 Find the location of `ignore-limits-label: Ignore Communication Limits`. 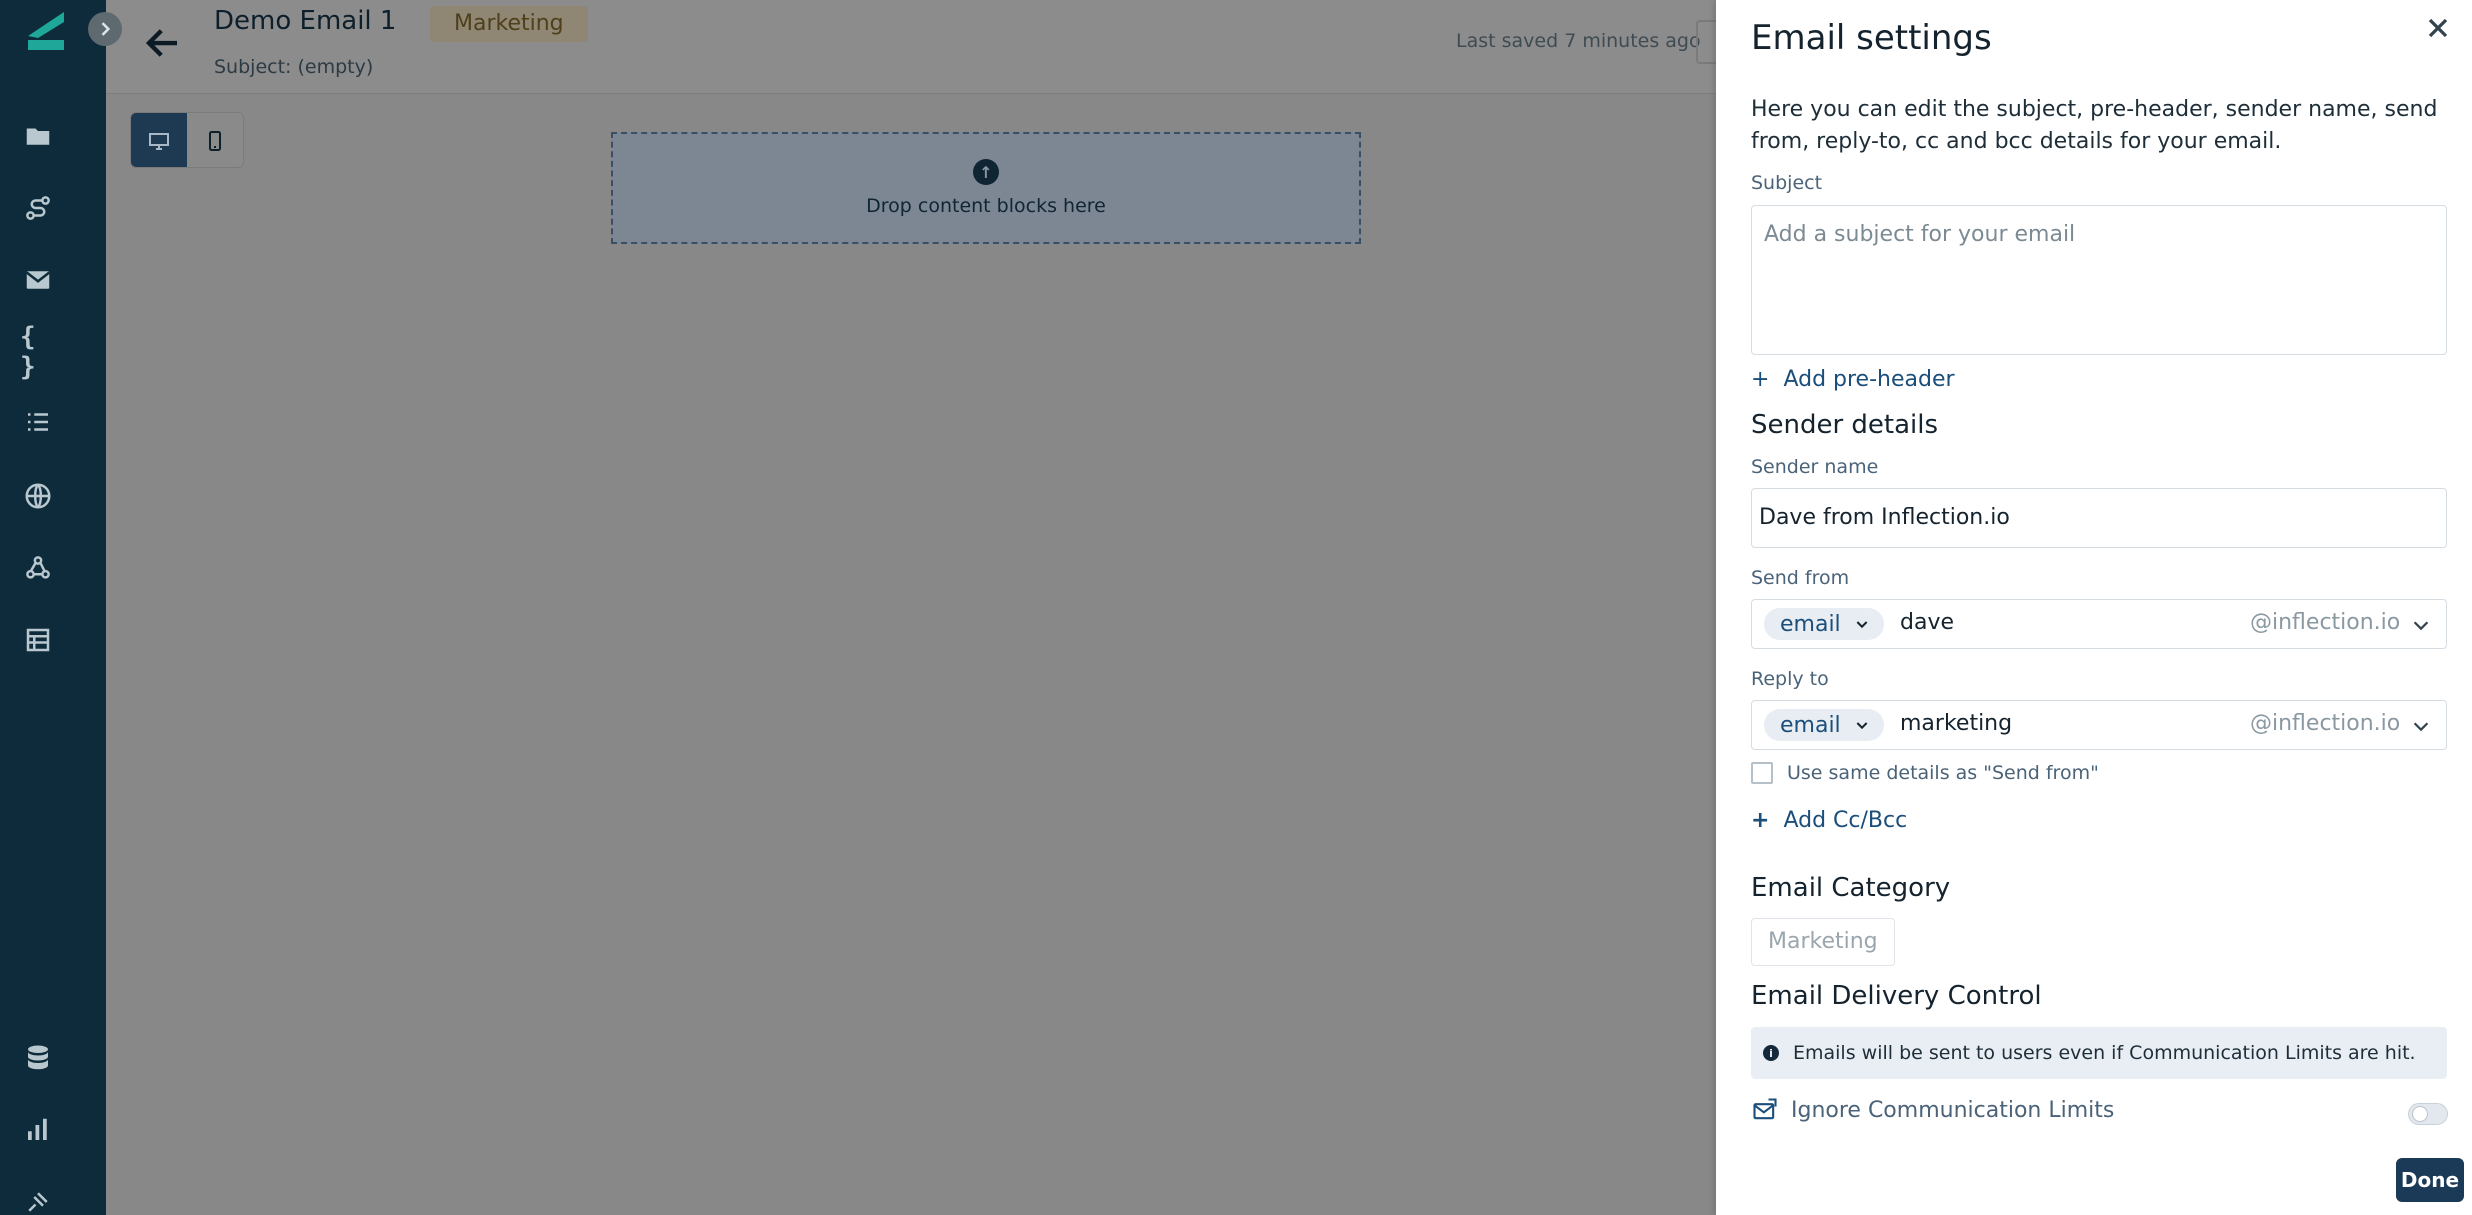

ignore-limits-label: Ignore Communication Limits is located at coordinates (1953, 1110).